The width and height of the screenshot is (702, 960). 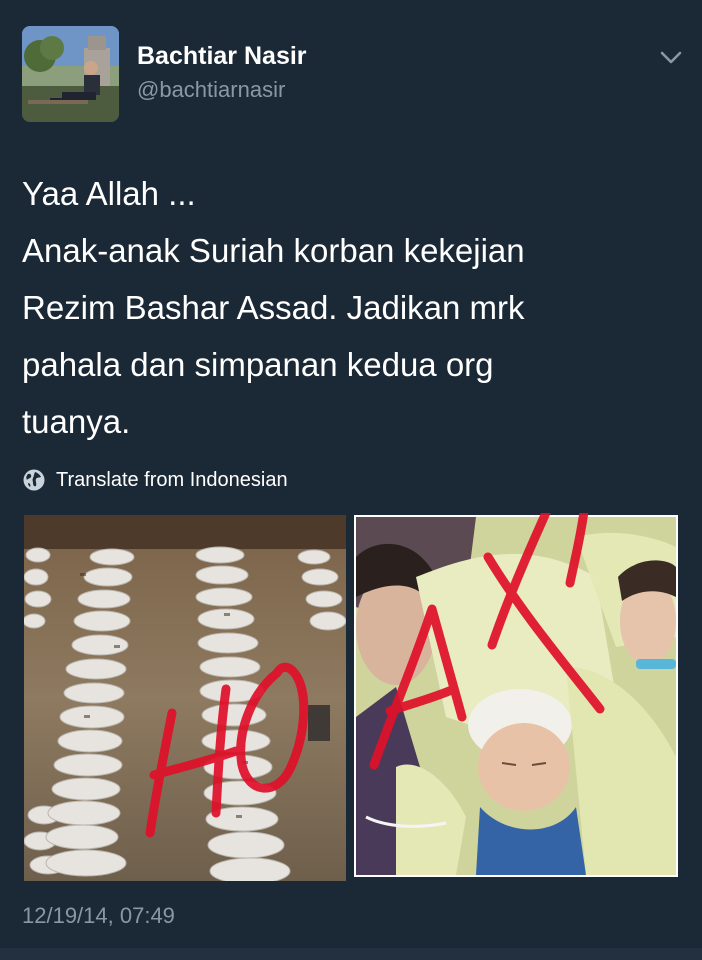 I want to click on avatar-photo, so click(x=70, y=74).